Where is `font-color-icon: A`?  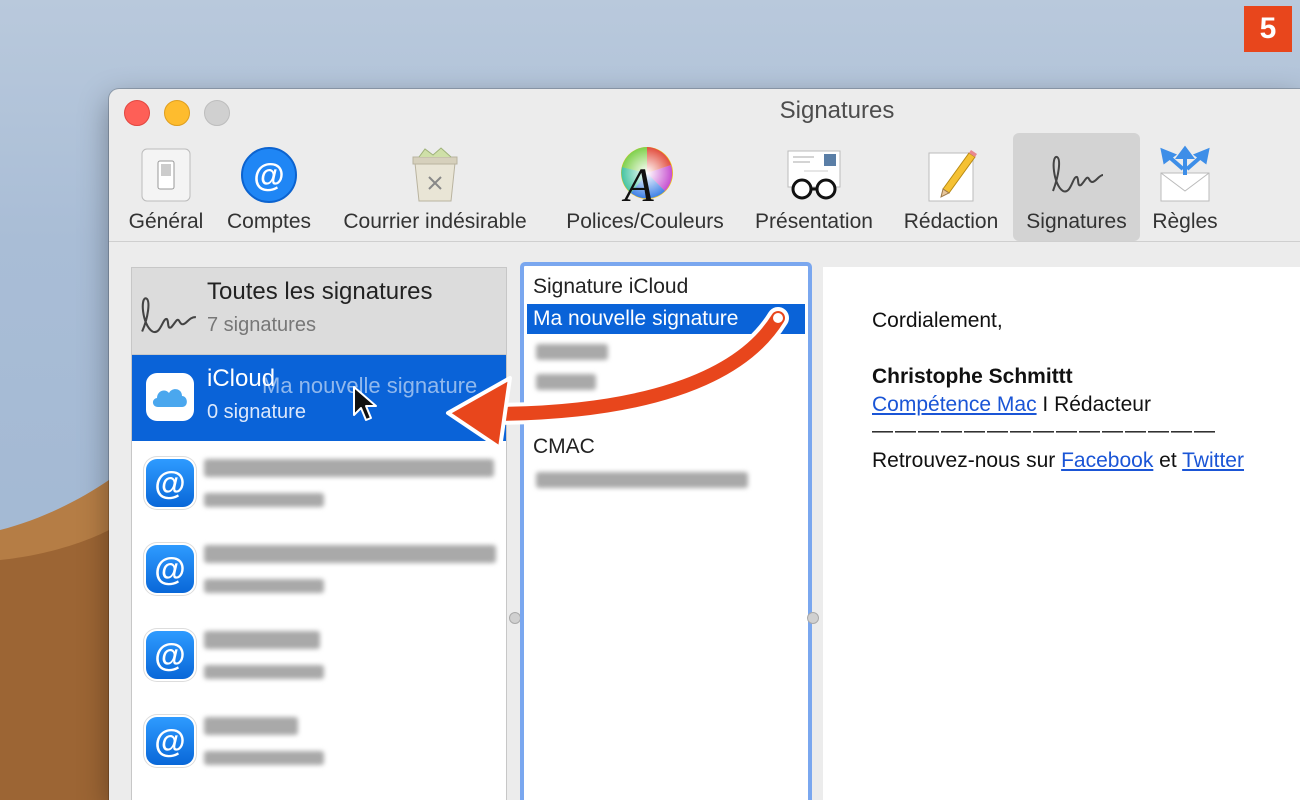
font-color-icon: A is located at coordinates (647, 176).